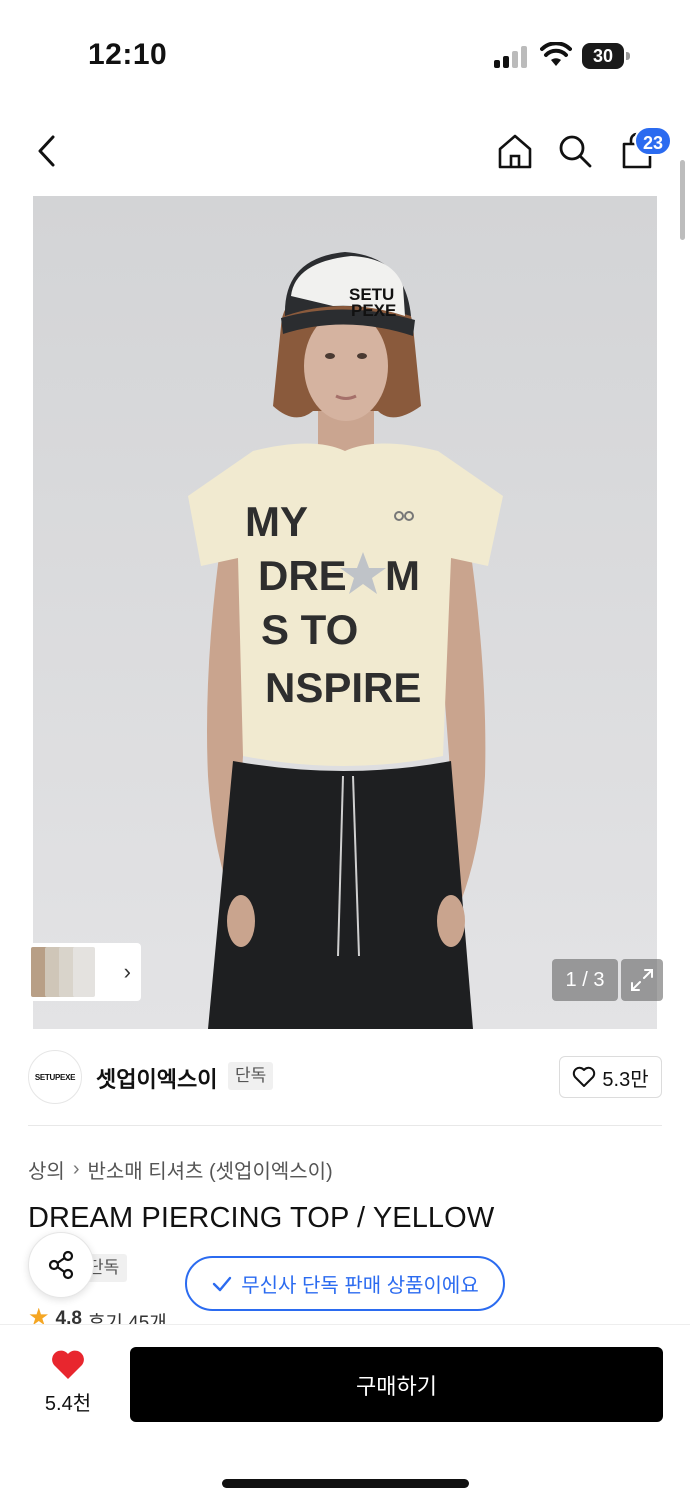 The height and width of the screenshot is (1500, 690). What do you see at coordinates (46, 1169) in the screenshot?
I see `breadcrumb-category: 상의` at bounding box center [46, 1169].